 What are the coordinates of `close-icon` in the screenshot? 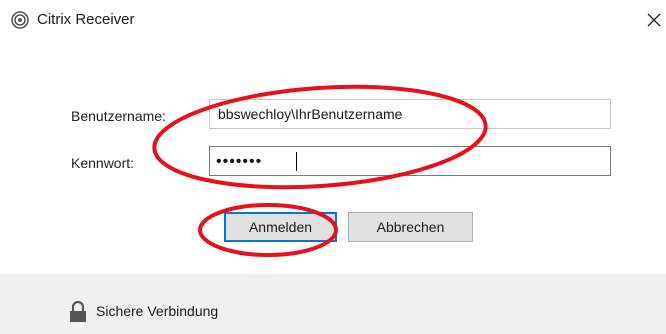 It's located at (654, 20).